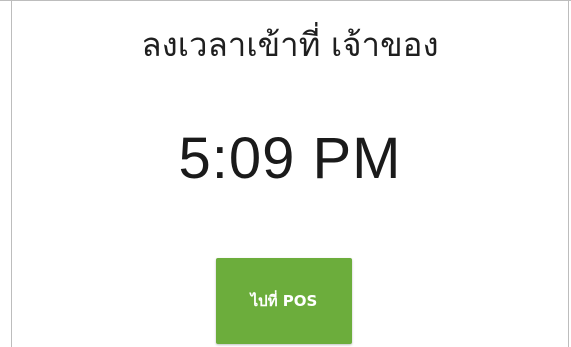  What do you see at coordinates (568, 174) in the screenshot?
I see `right-divider` at bounding box center [568, 174].